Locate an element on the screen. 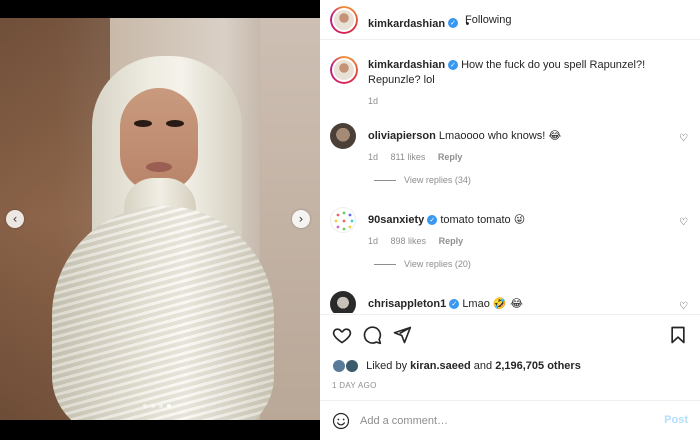 This screenshot has width=700, height=440. carousel-dots is located at coordinates (157, 406).